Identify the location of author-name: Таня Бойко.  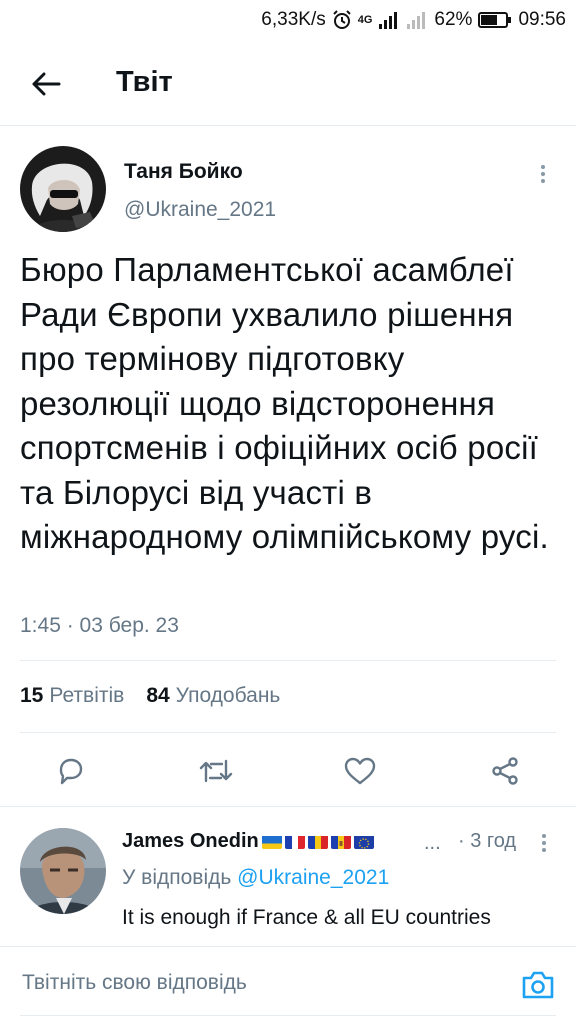
(183, 172).